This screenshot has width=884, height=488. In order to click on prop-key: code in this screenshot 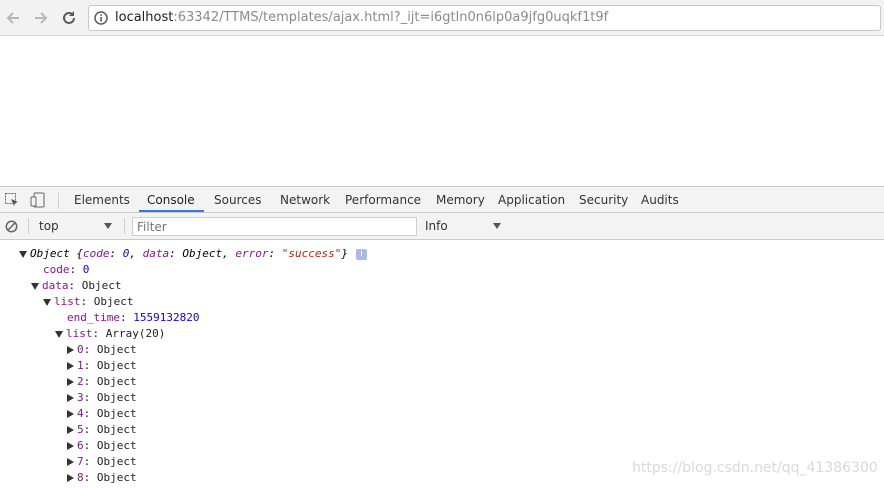, I will do `click(56, 269)`.